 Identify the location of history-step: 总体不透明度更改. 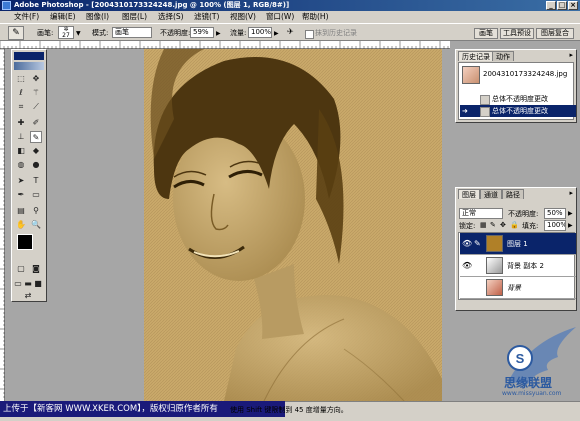
(518, 99).